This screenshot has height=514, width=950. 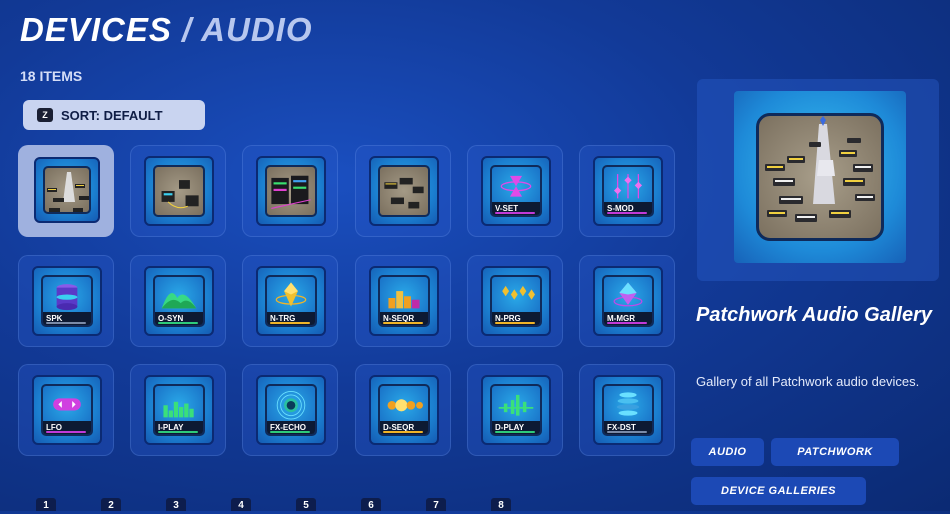 I want to click on tile-frame: M-MGR, so click(x=628, y=301).